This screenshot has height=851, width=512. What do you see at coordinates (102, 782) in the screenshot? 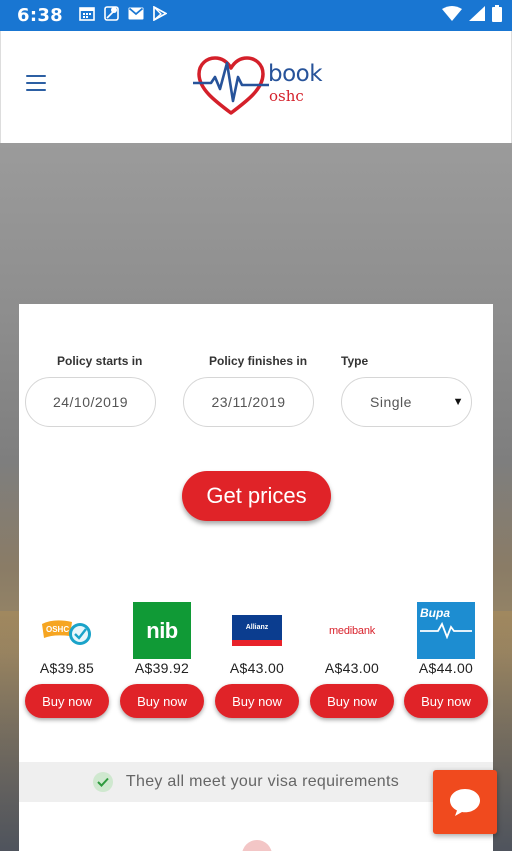
I see `check-circle-icon` at bounding box center [102, 782].